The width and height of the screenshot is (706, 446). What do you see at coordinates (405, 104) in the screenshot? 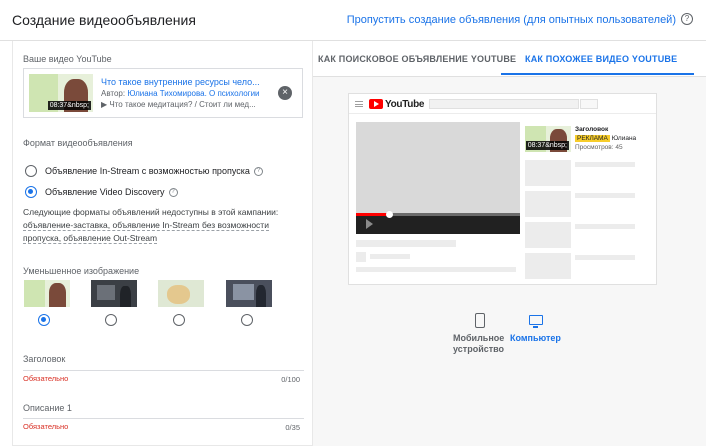
I see `youtube-logo-text: YouTube` at bounding box center [405, 104].